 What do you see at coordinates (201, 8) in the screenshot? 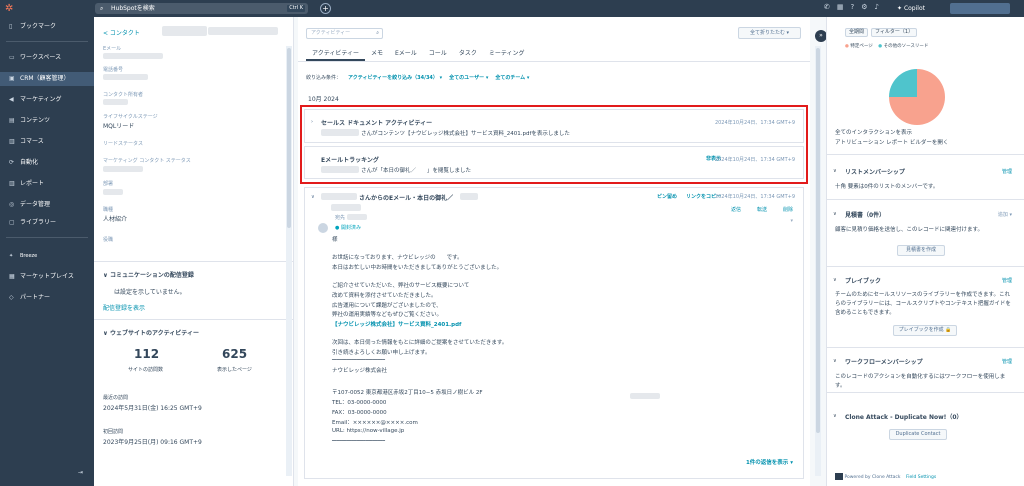
I see `global-search-input: ⌕ HubSpotを検索 Ctrl K` at bounding box center [201, 8].